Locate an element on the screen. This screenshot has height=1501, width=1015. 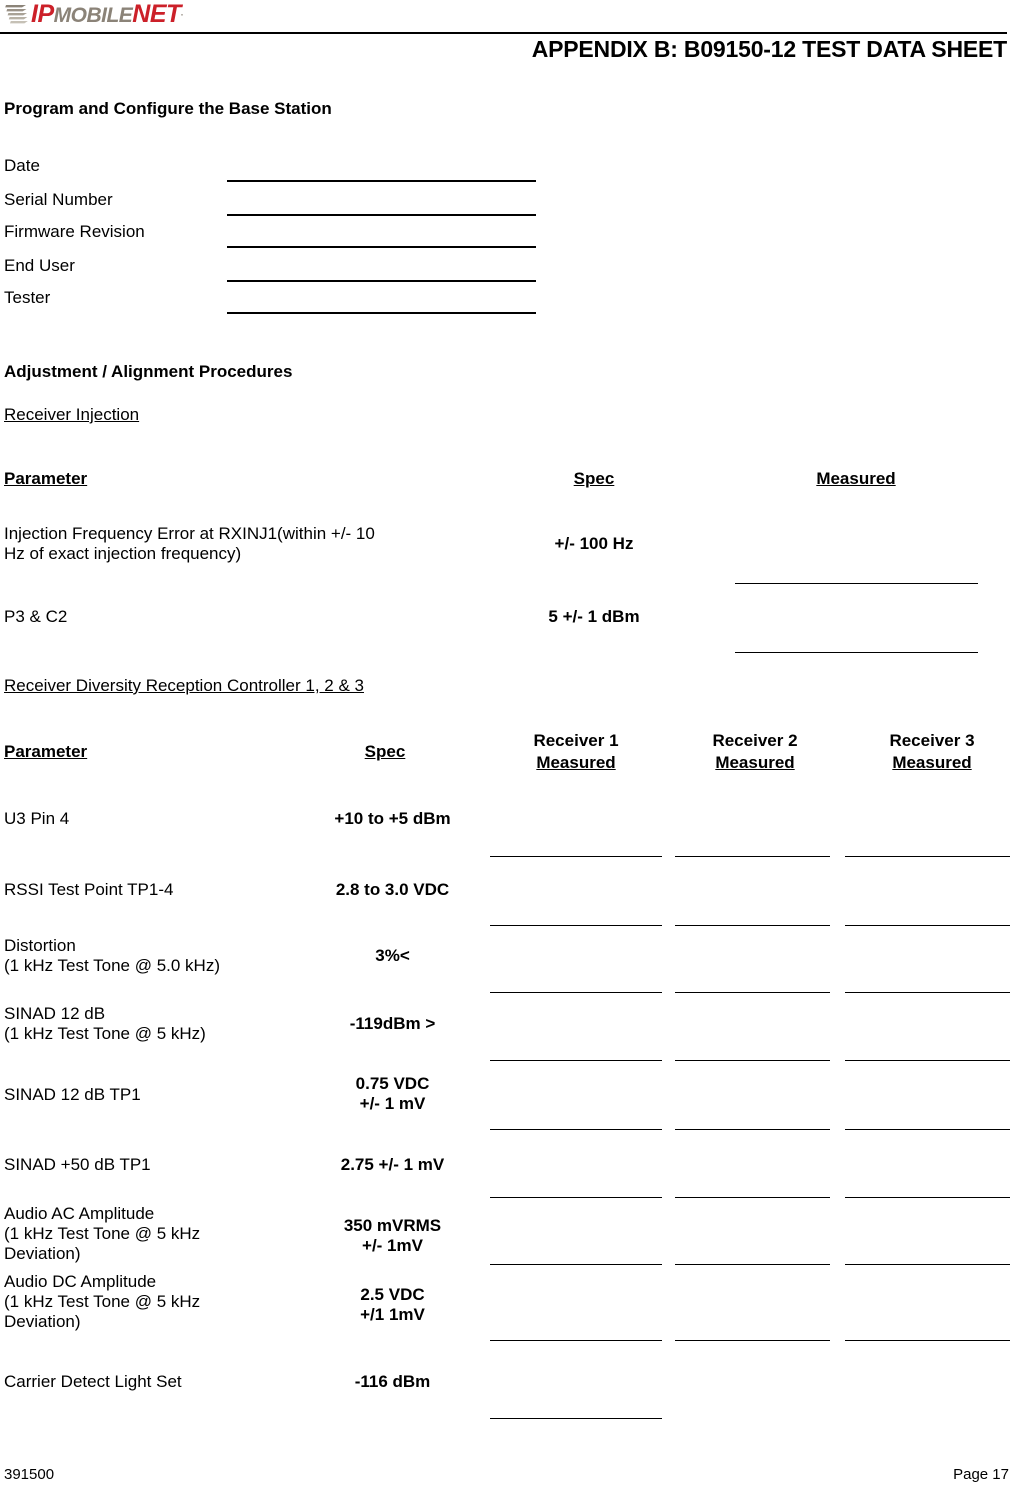
column-header-spec-1: Spec is located at coordinates (594, 478).